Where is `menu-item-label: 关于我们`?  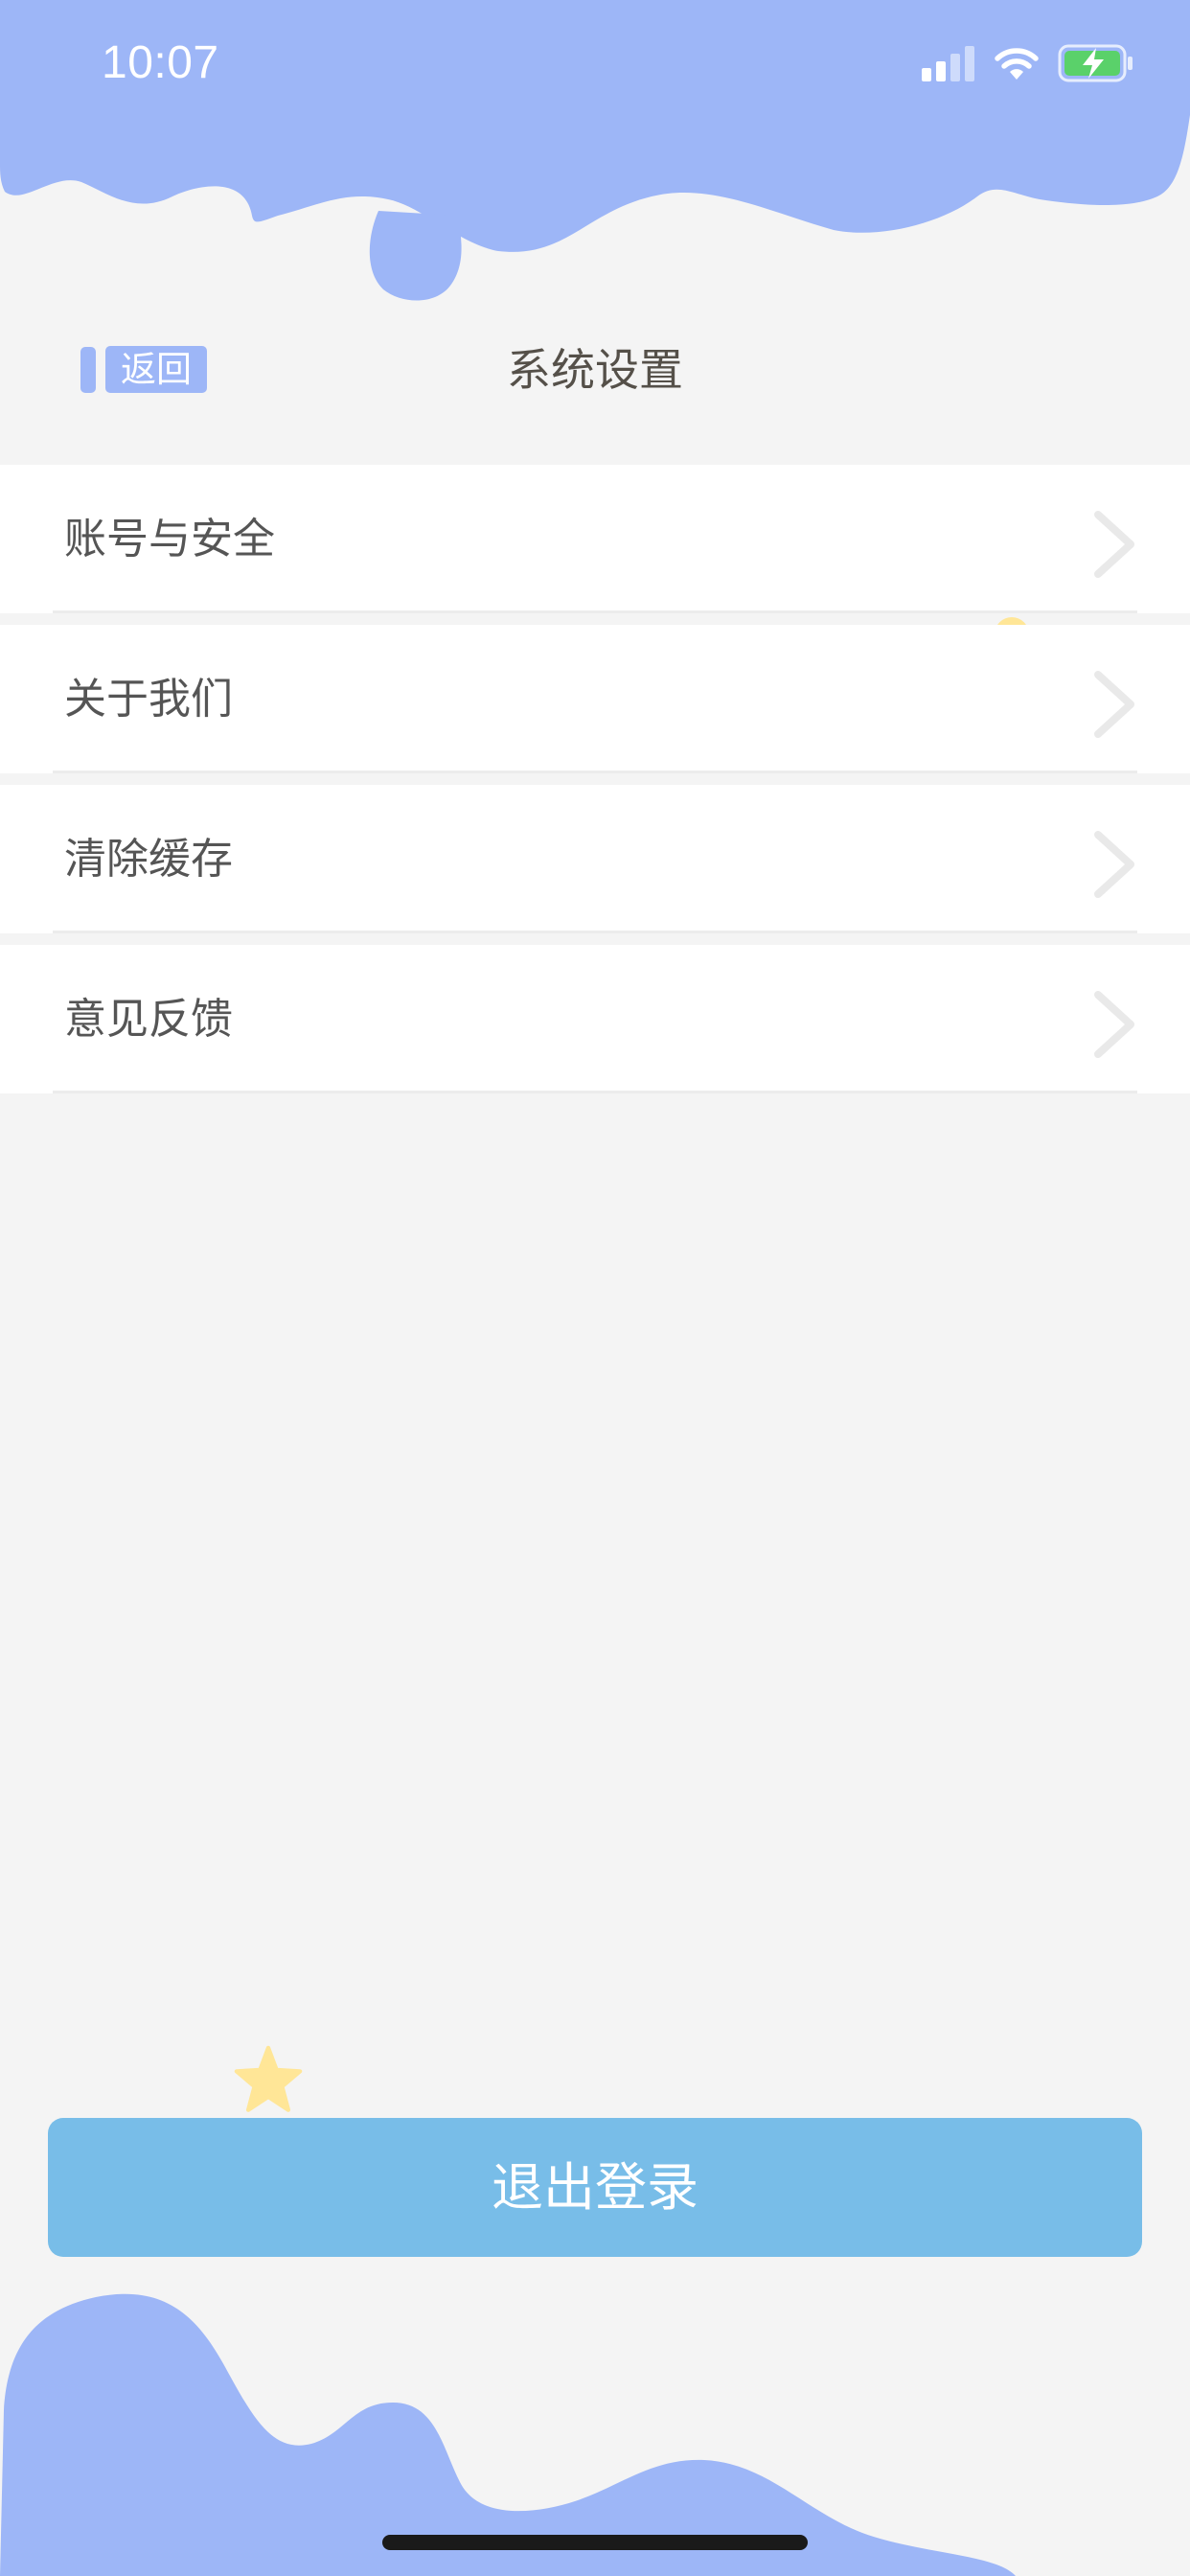
menu-item-label: 关于我们 is located at coordinates (148, 699).